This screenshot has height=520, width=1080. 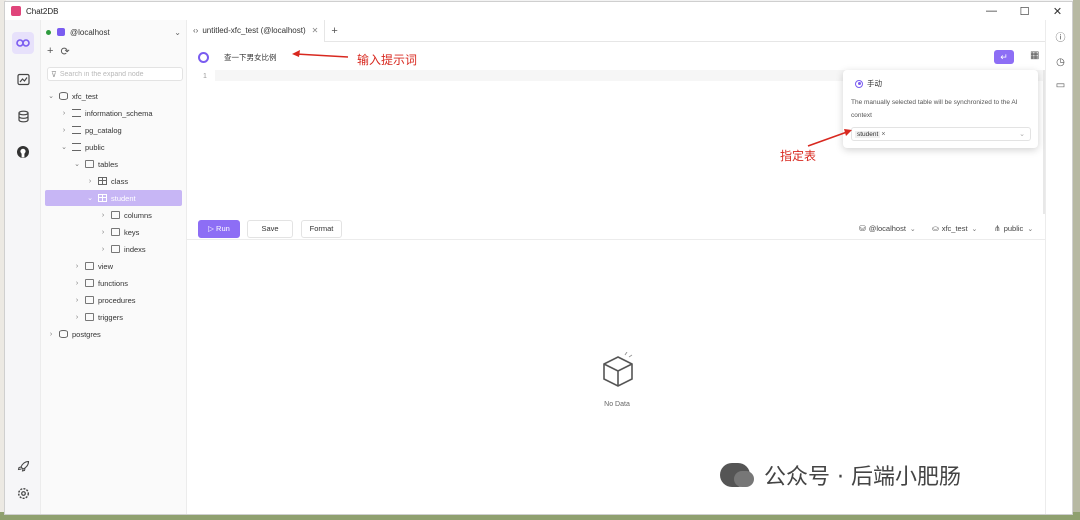 What do you see at coordinates (127, 283) in the screenshot?
I see `tree-item-functions: › functions` at bounding box center [127, 283].